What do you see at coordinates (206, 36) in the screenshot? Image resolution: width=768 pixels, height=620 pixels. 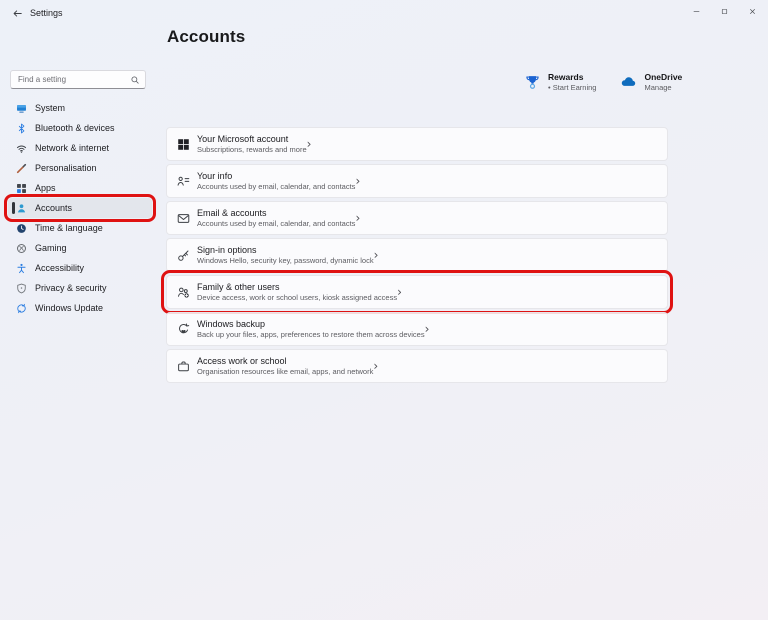 I see `page-title: Accounts` at bounding box center [206, 36].